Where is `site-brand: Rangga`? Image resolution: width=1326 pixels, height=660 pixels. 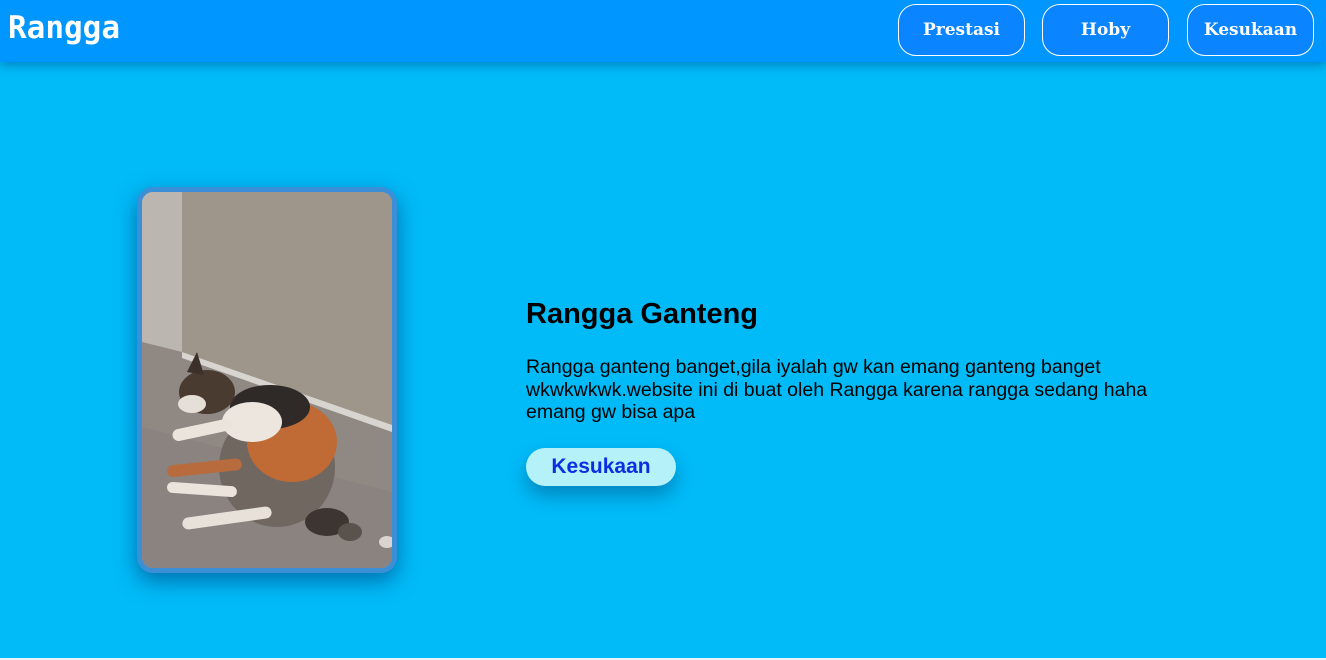
site-brand: Rangga is located at coordinates (64, 28).